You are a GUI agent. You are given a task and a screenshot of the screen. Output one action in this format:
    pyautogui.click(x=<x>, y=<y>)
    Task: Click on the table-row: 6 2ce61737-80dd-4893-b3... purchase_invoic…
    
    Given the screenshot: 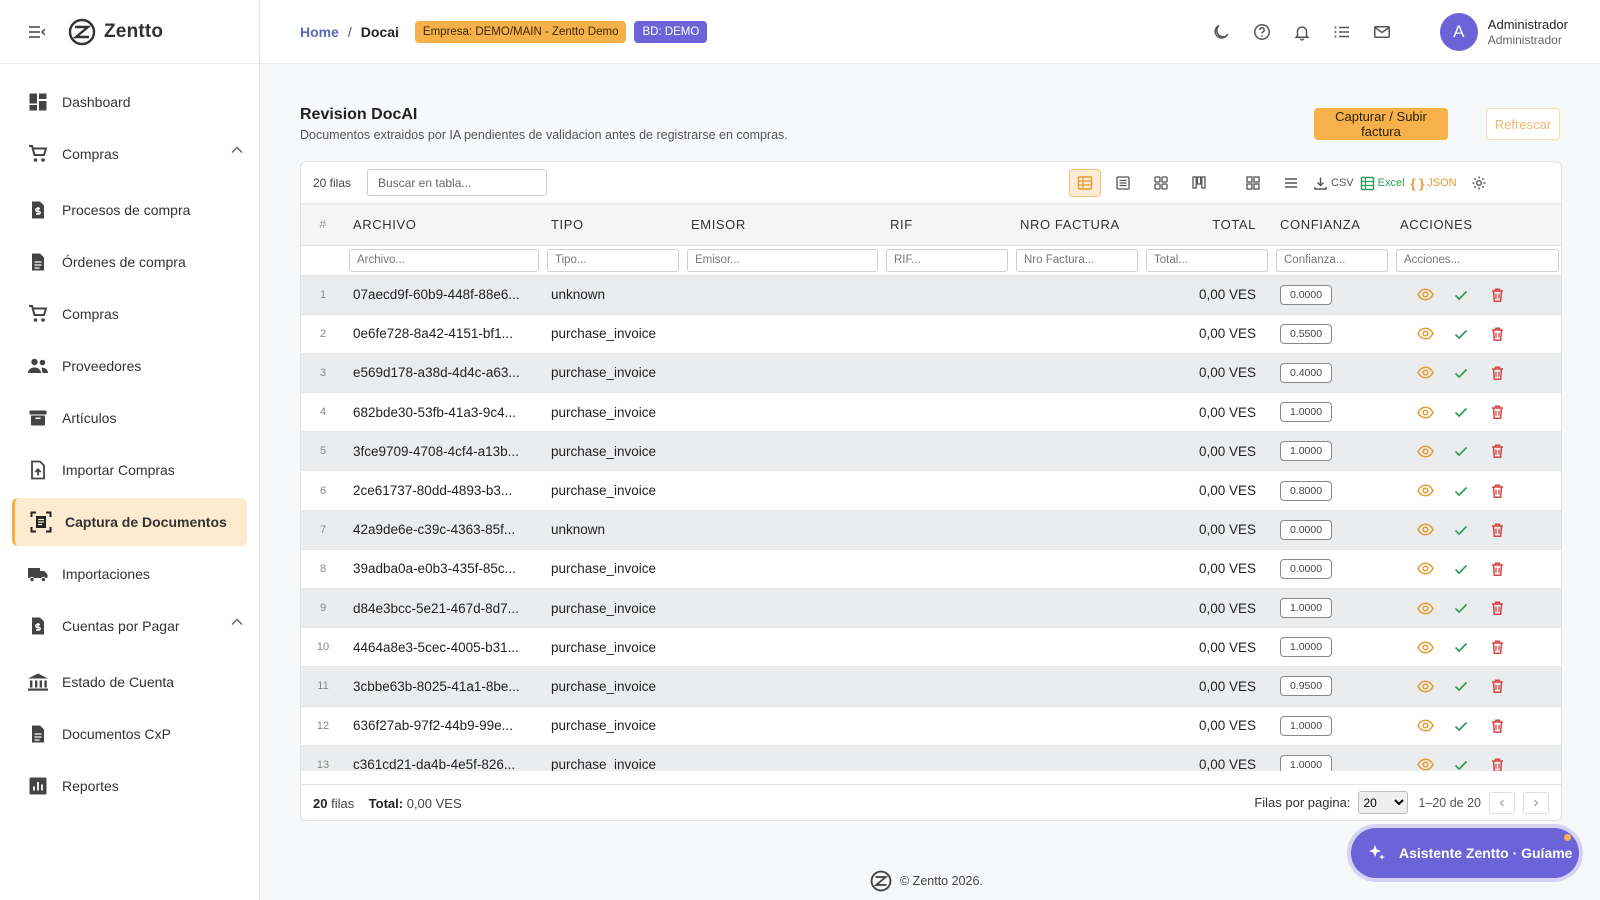 What is the action you would take?
    pyautogui.click(x=931, y=490)
    